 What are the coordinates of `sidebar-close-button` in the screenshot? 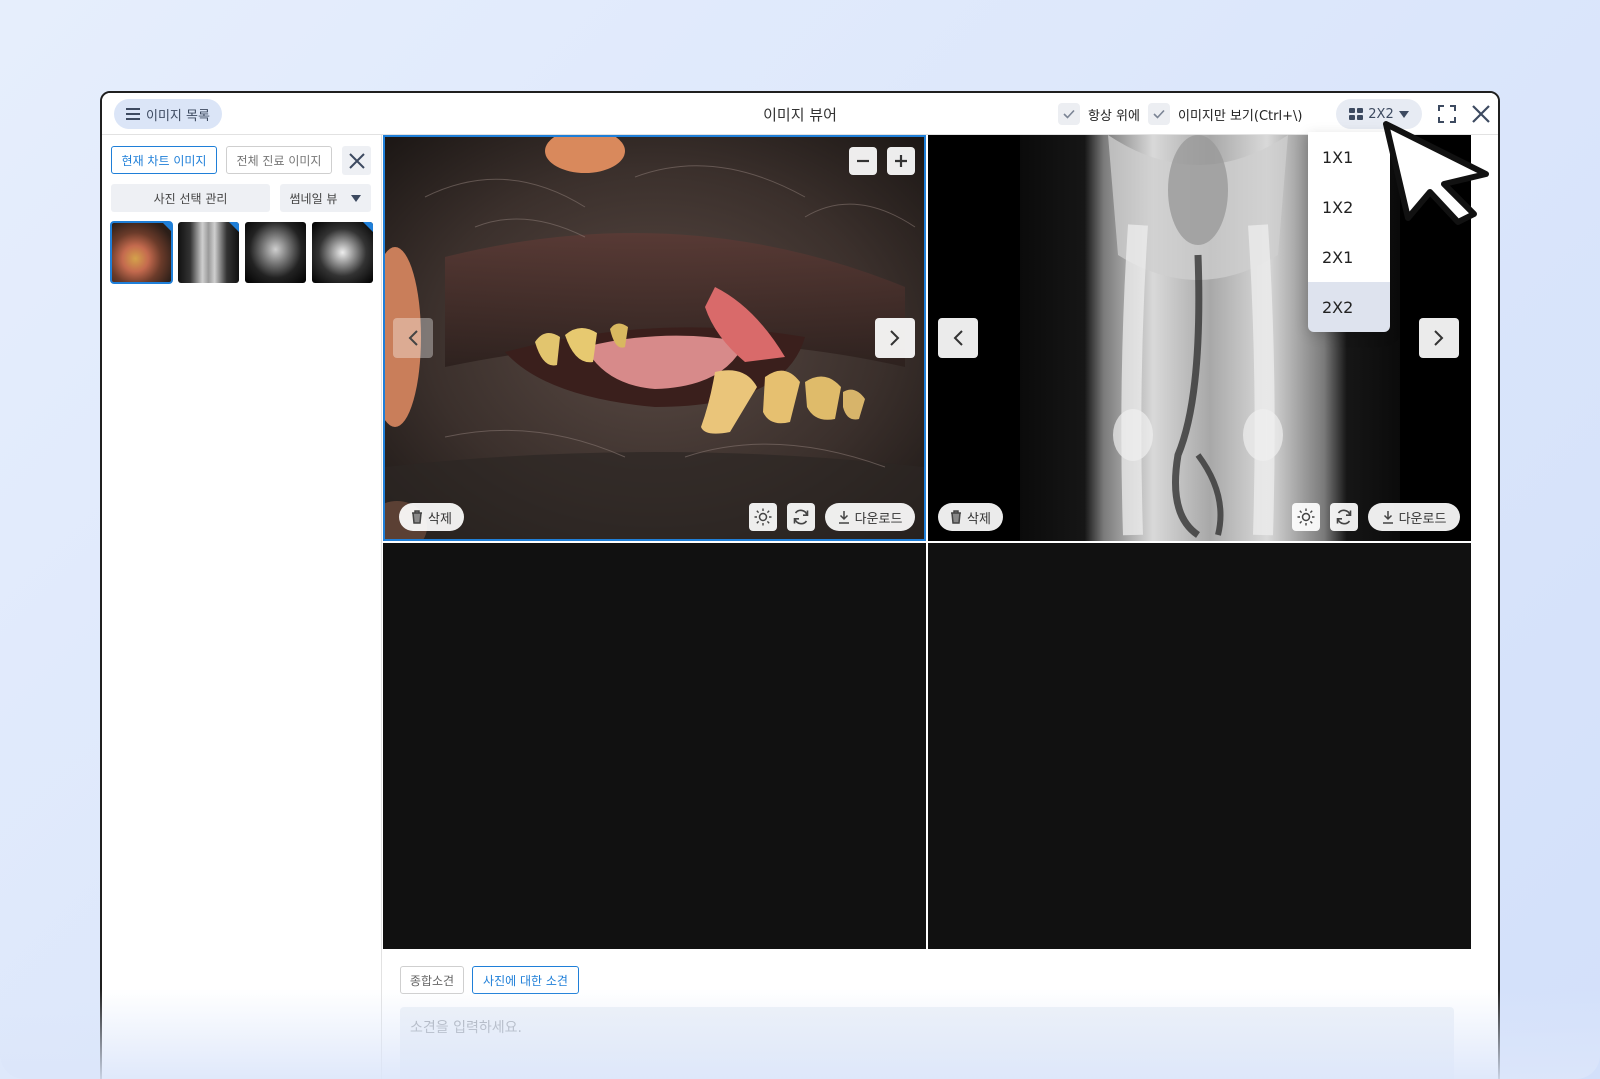 It's located at (356, 160).